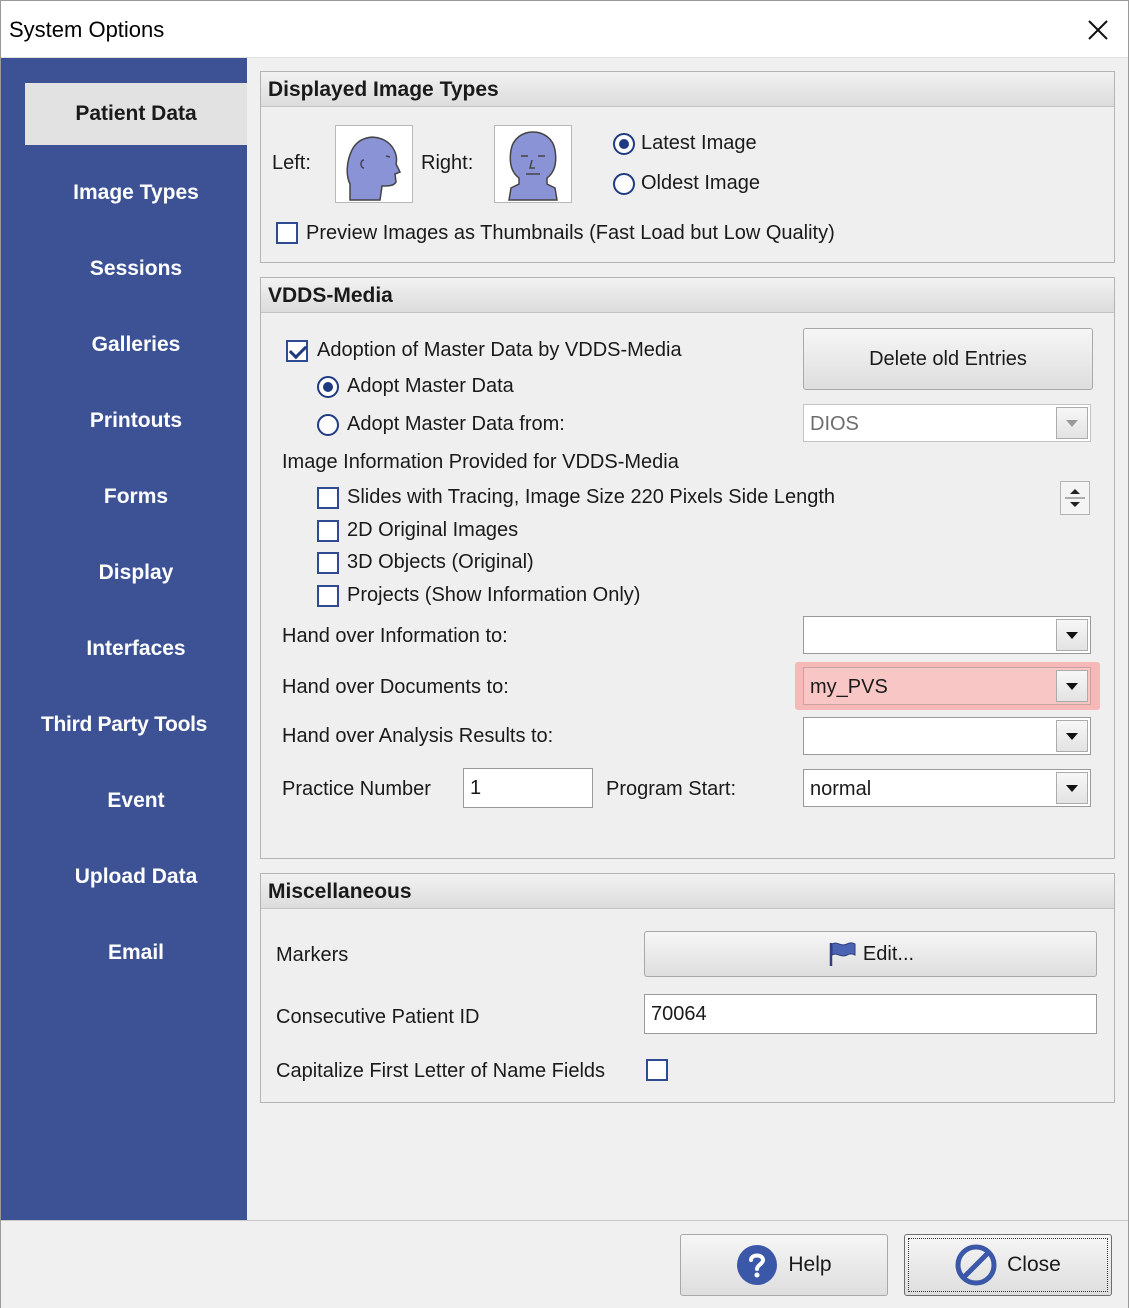 The width and height of the screenshot is (1129, 1308). I want to click on adopt-master-data-radio, so click(328, 387).